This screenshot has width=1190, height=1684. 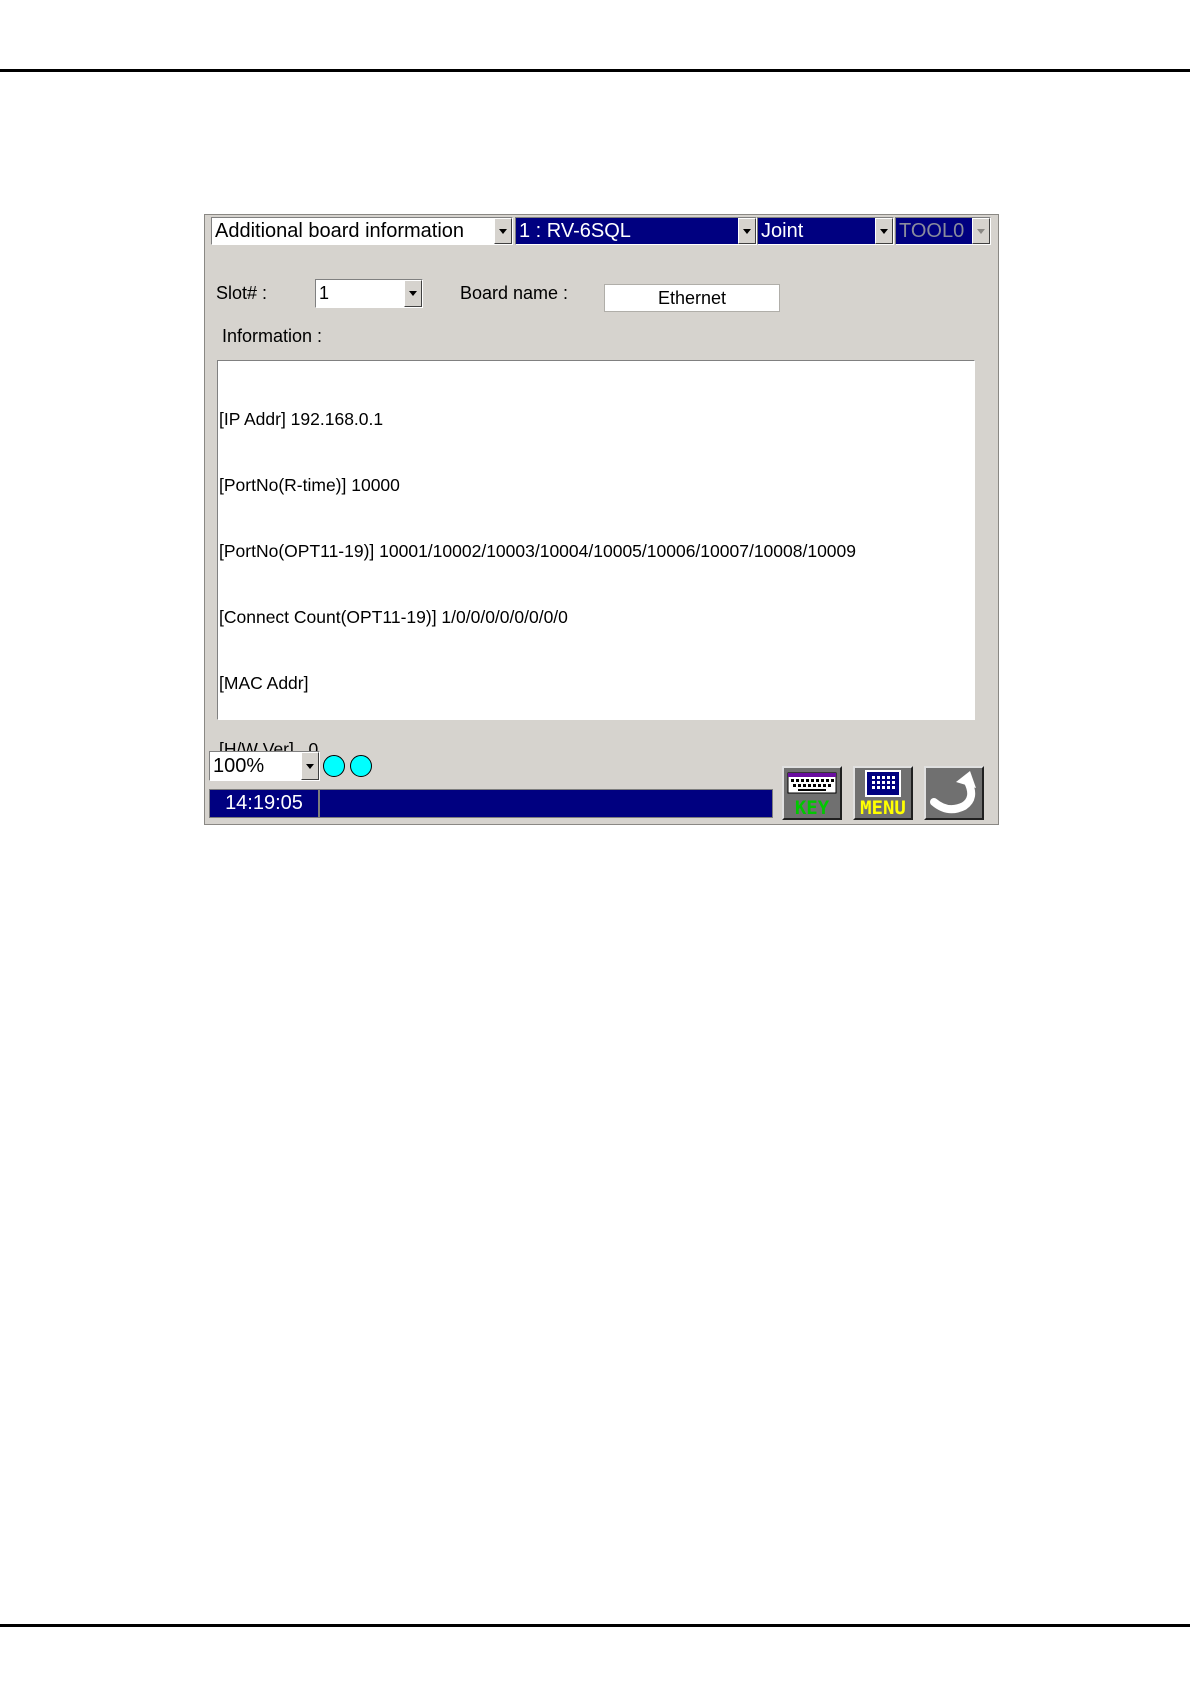 I want to click on clock-display: 14:19:05, so click(x=264, y=803).